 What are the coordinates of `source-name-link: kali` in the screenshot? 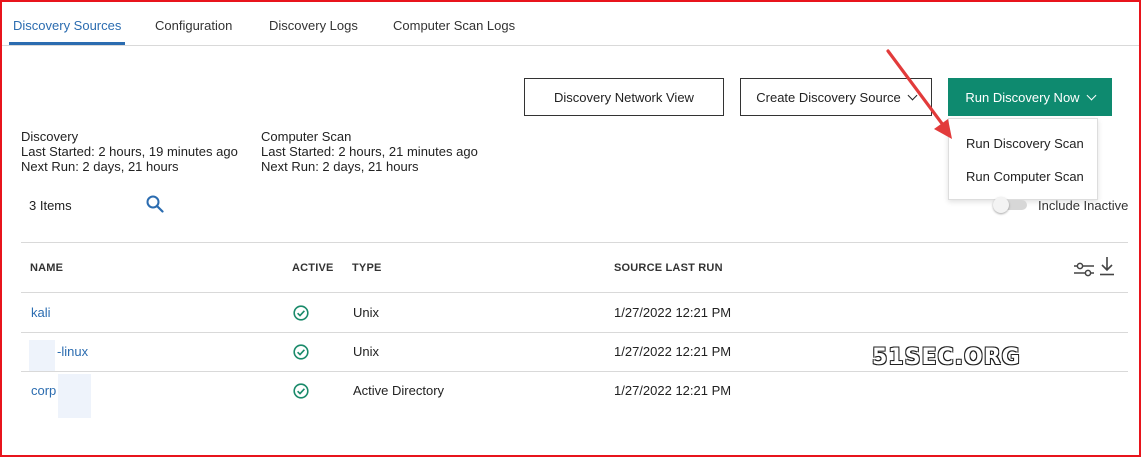 It's located at (41, 312).